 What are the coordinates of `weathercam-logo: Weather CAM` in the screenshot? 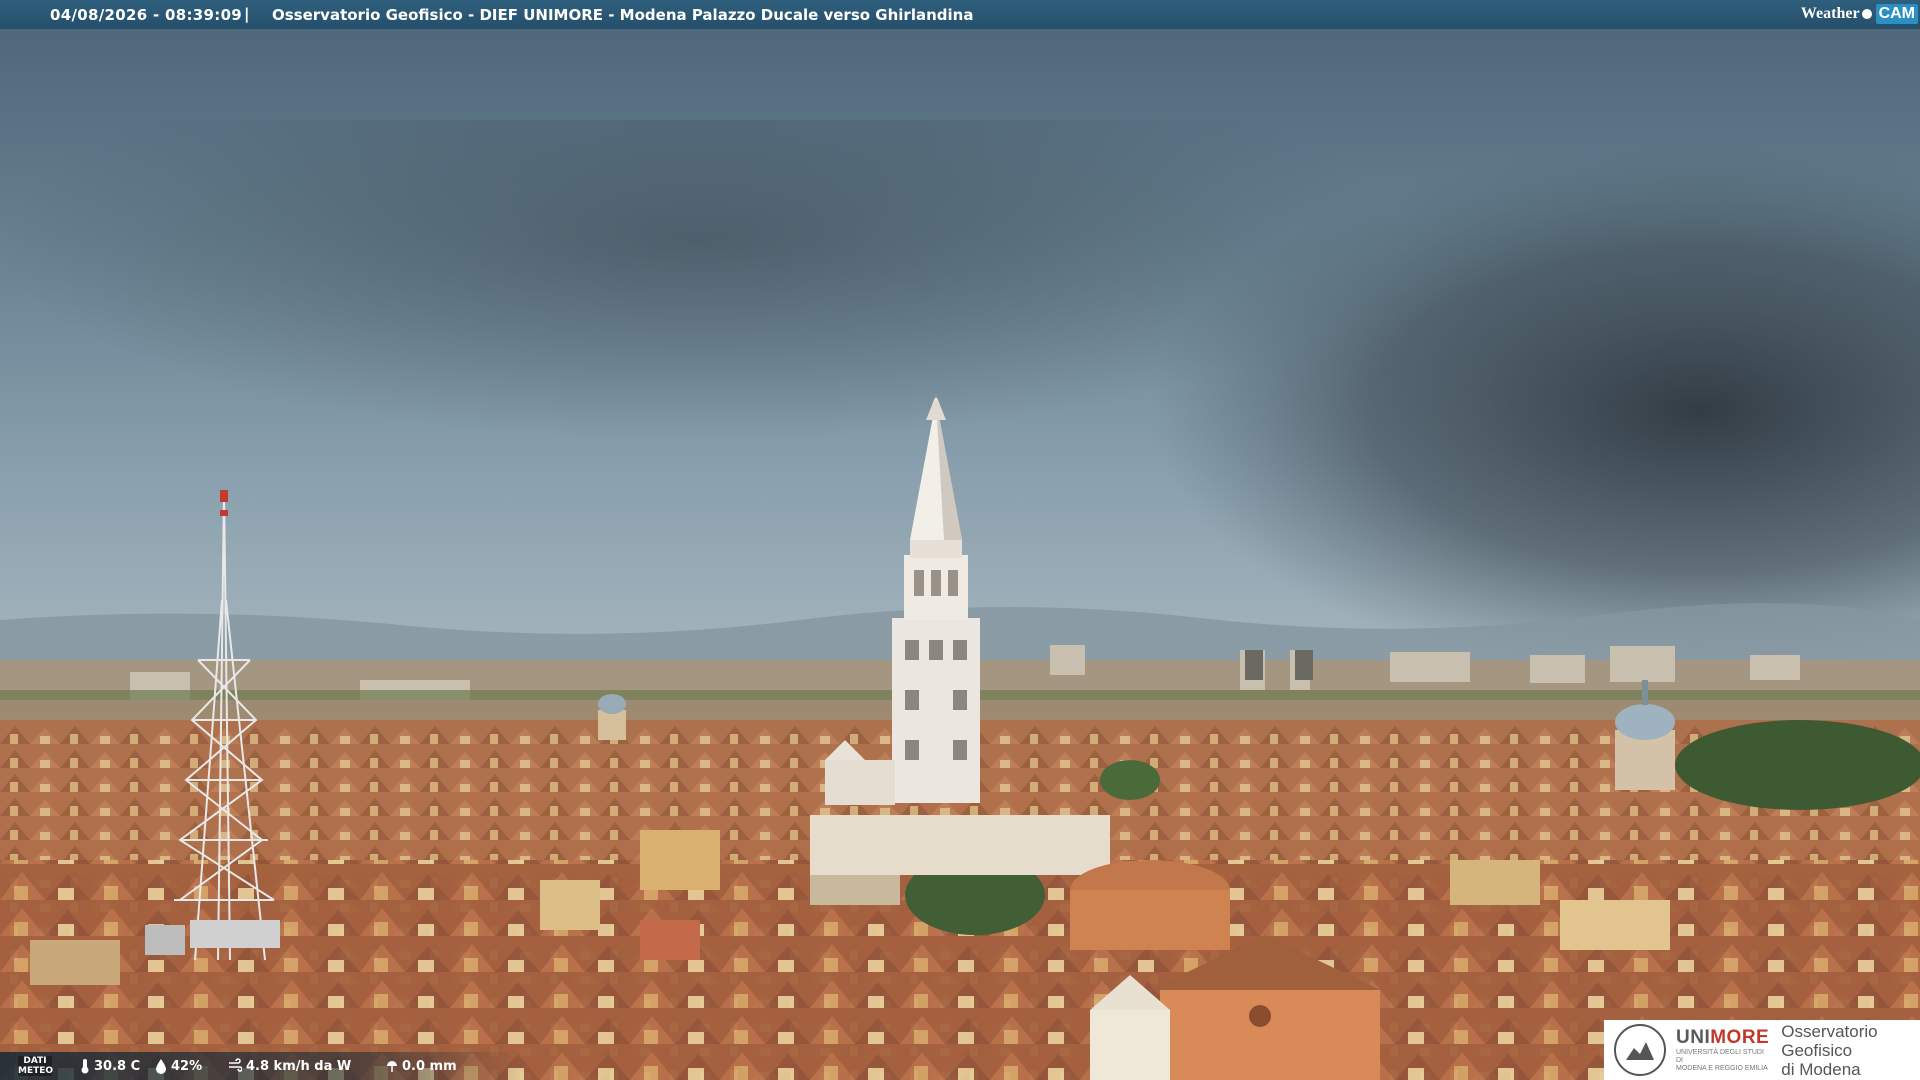 It's located at (1859, 14).